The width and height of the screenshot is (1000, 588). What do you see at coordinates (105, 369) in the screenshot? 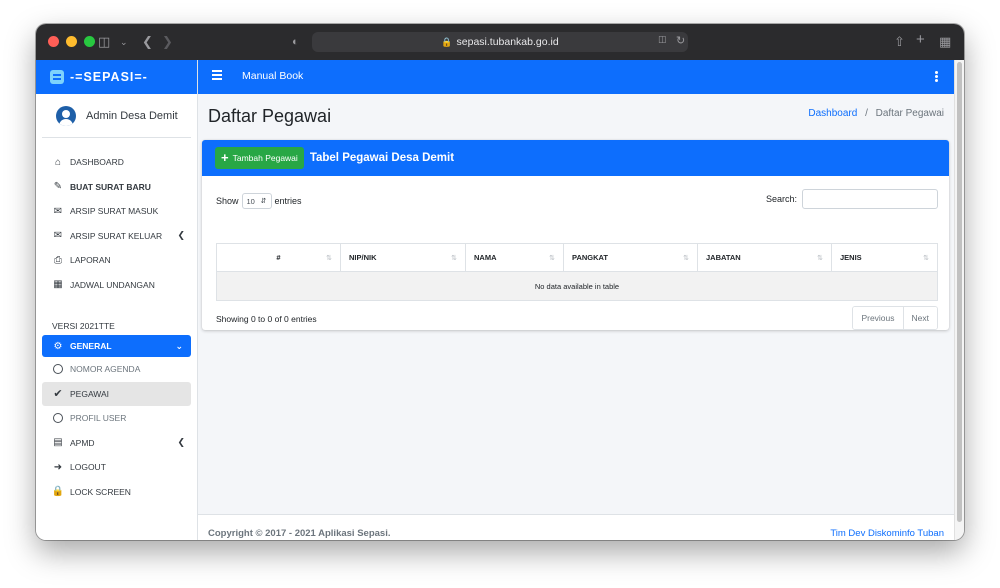
I see `sidebar-item-label: NOMOR AGENDA` at bounding box center [105, 369].